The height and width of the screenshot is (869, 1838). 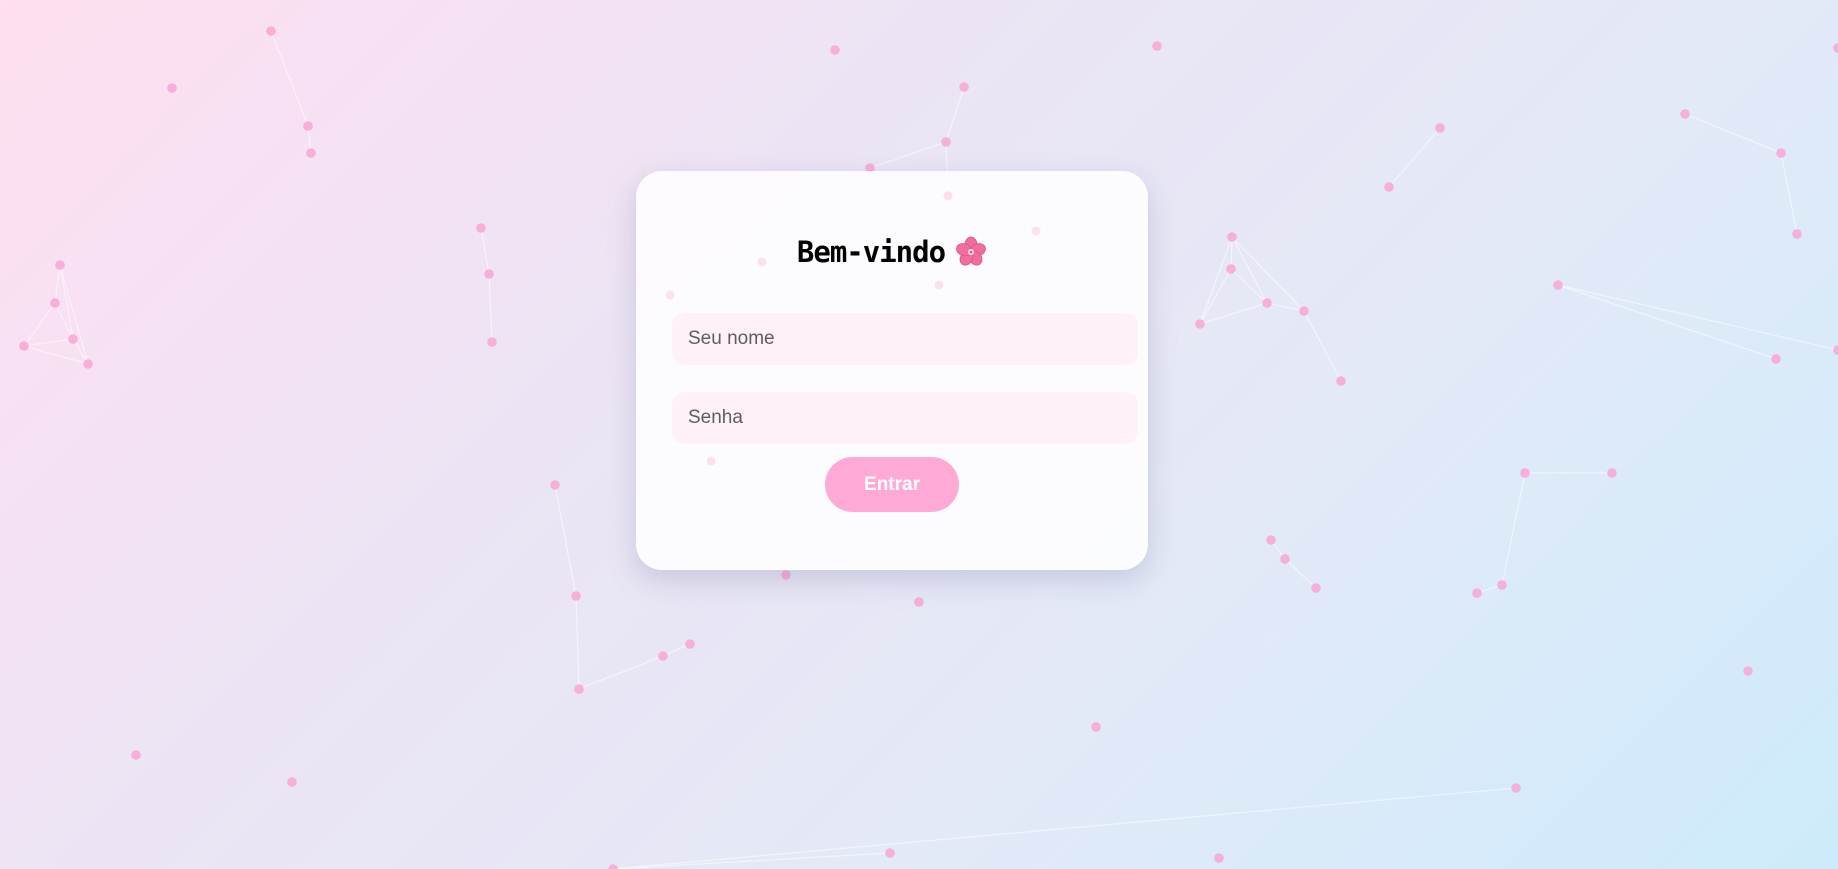 What do you see at coordinates (871, 252) in the screenshot?
I see `welcome-title-text: Bem-vindo` at bounding box center [871, 252].